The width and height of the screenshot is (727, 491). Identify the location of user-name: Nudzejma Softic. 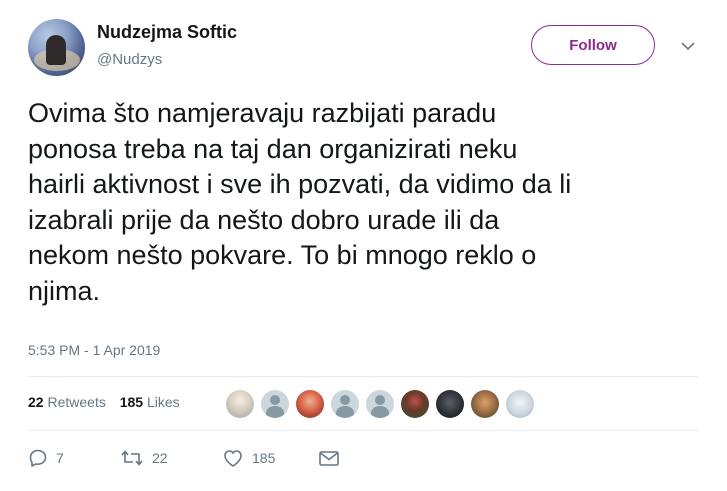
(167, 32).